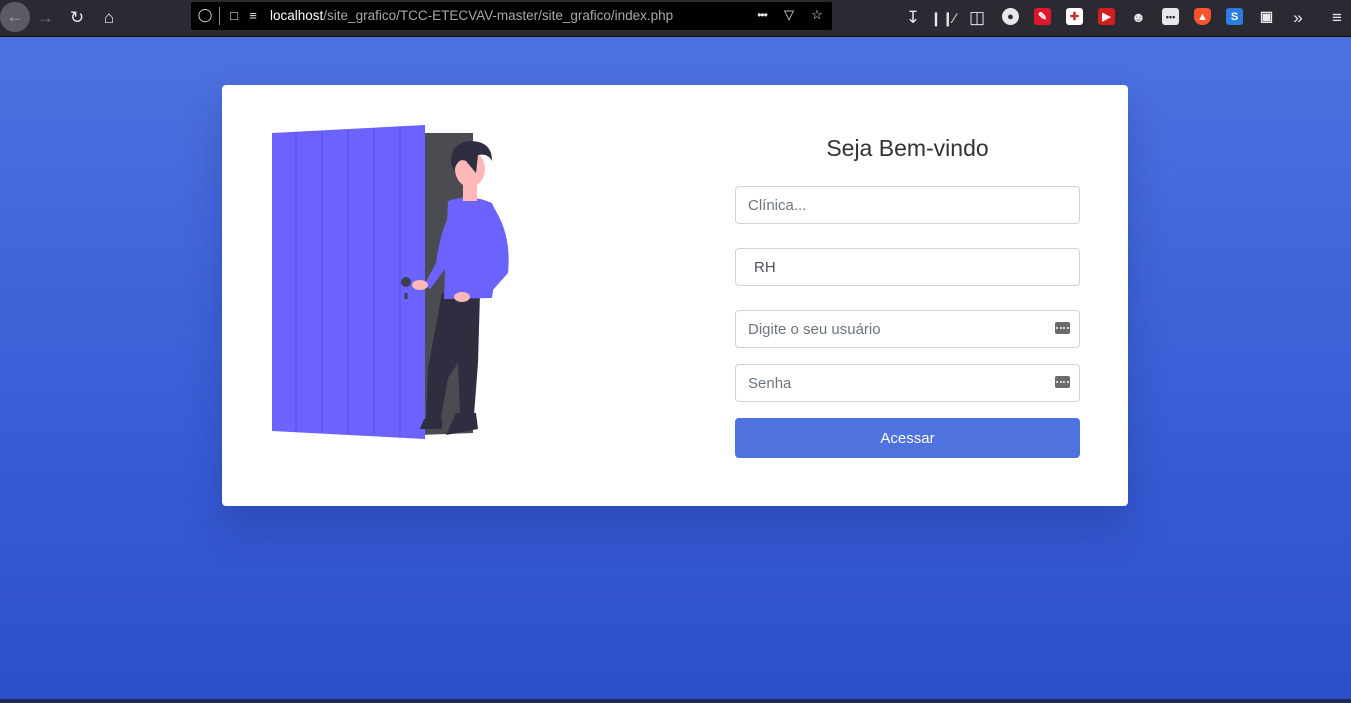  What do you see at coordinates (1106, 16) in the screenshot?
I see `video-extension-icon: ▶` at bounding box center [1106, 16].